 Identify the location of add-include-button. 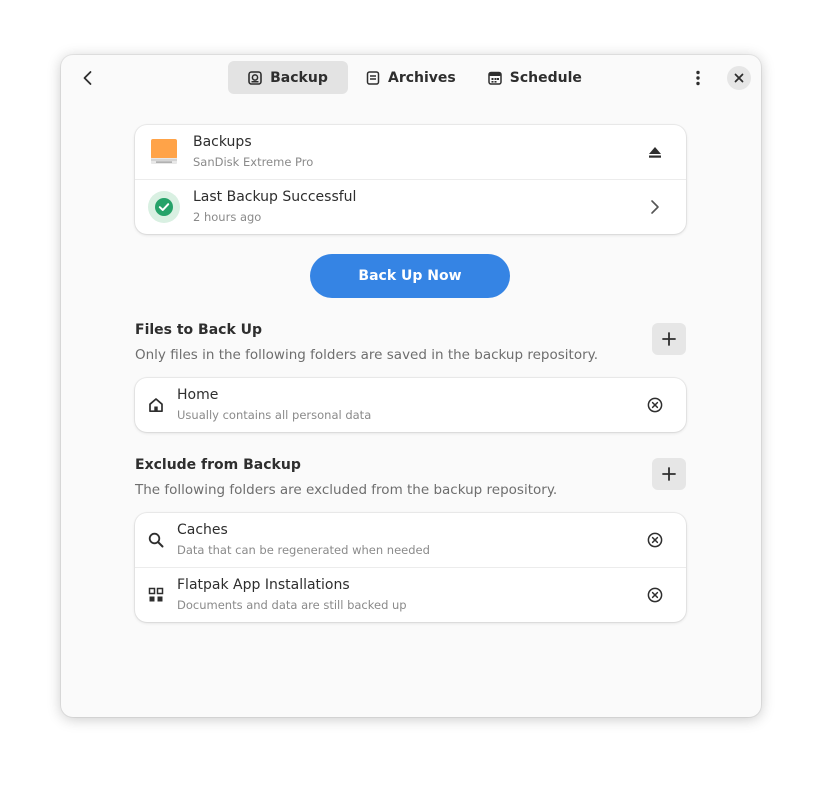
(669, 339).